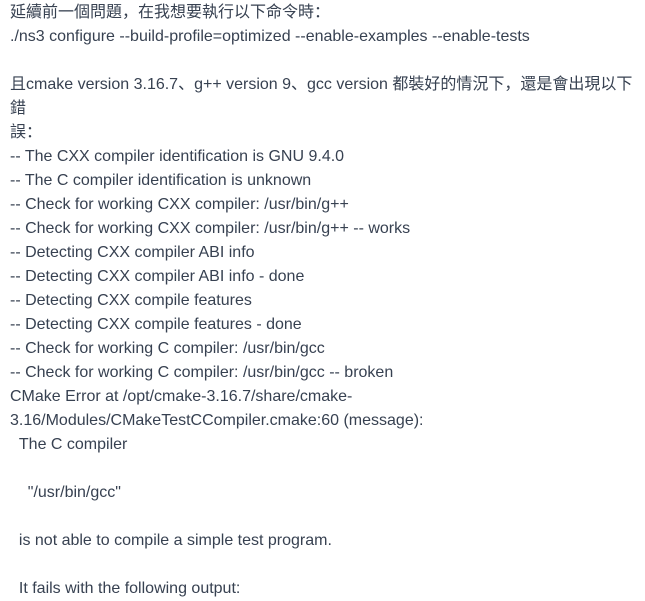 This screenshot has width=645, height=601. Describe the element at coordinates (156, 324) in the screenshot. I see `log-line: -- Detecting CXX compile features - done` at that location.